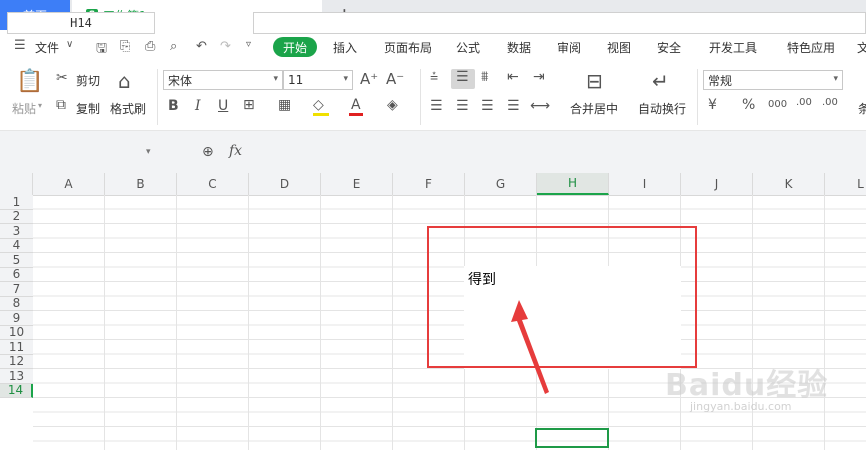 This screenshot has width=866, height=450. I want to click on merge-center-button: 合并居中, so click(594, 108).